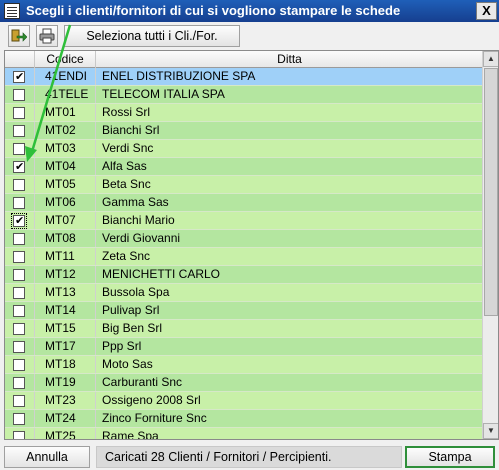 The image size is (499, 470). I want to click on grid-header: Codice Ditta, so click(244, 59).